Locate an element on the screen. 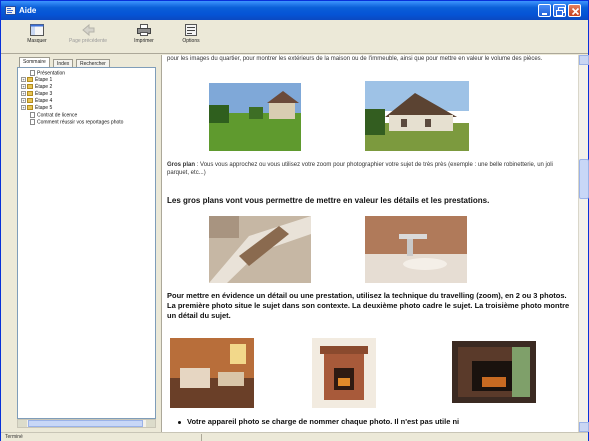 This screenshot has width=589, height=441. toolbar: Masquer Page précédente Imprimer Options is located at coordinates (294, 37).